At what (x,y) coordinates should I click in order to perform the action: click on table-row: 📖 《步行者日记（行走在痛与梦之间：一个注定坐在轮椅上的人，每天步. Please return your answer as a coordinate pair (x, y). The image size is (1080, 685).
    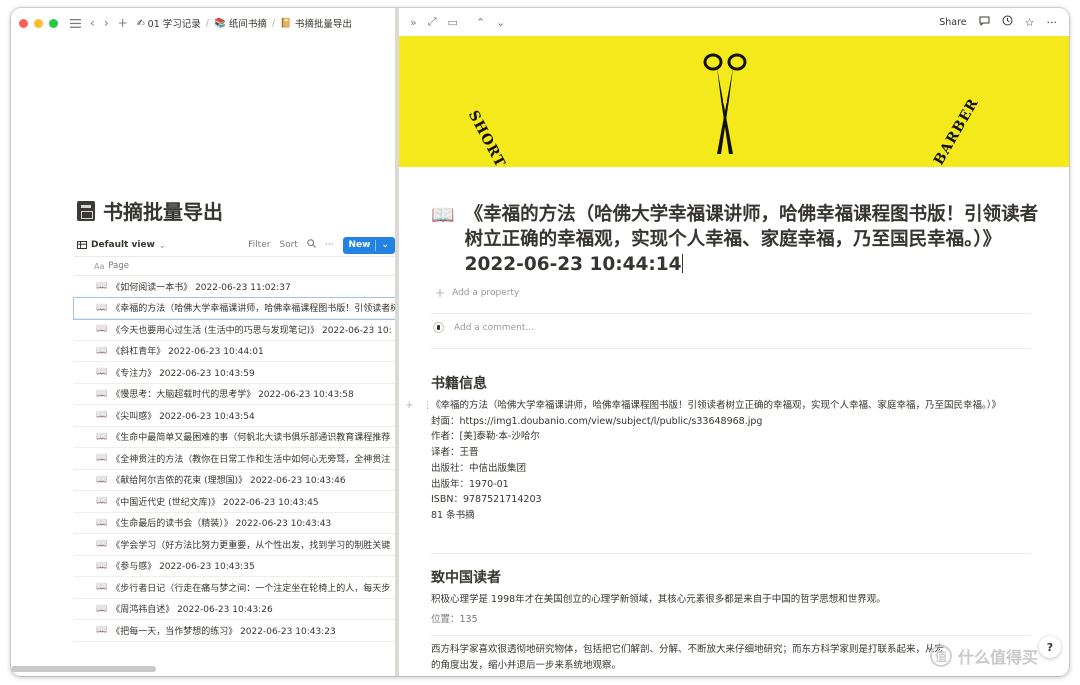
    Looking at the image, I should click on (234, 588).